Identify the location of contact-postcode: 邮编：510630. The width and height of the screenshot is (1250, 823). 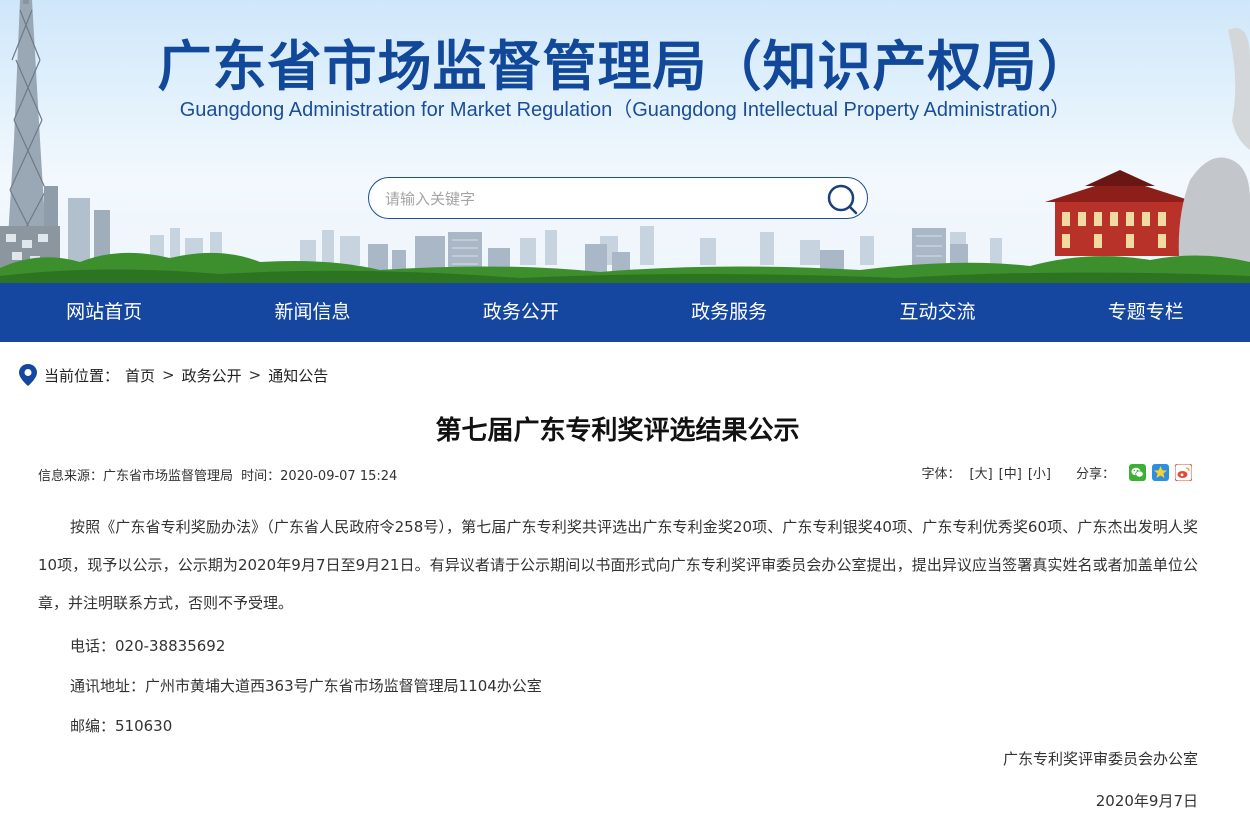
(121, 726).